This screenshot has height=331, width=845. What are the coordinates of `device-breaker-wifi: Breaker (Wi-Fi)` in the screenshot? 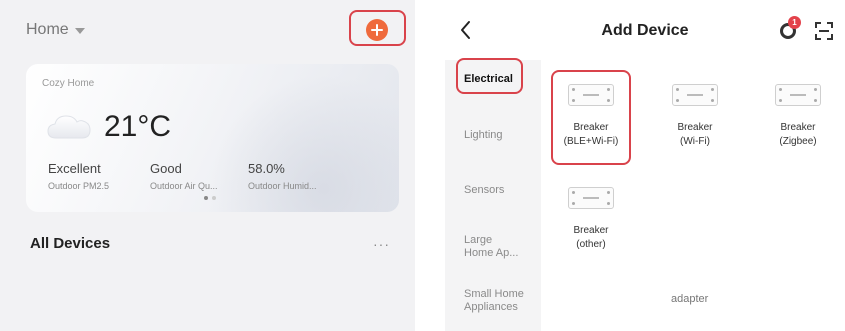 It's located at (695, 116).